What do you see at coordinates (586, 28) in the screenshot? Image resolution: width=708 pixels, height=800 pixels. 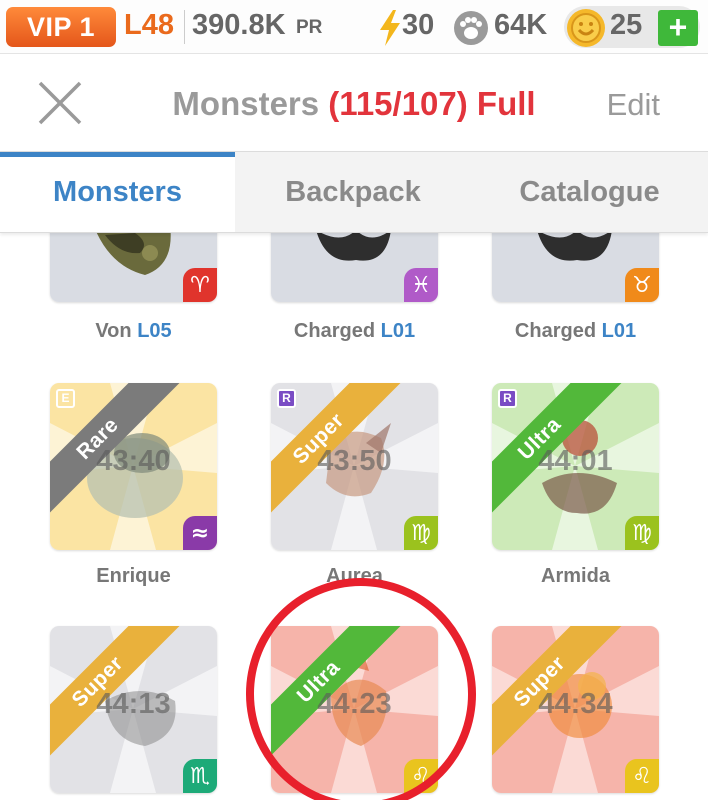 I see `coin-icon` at bounding box center [586, 28].